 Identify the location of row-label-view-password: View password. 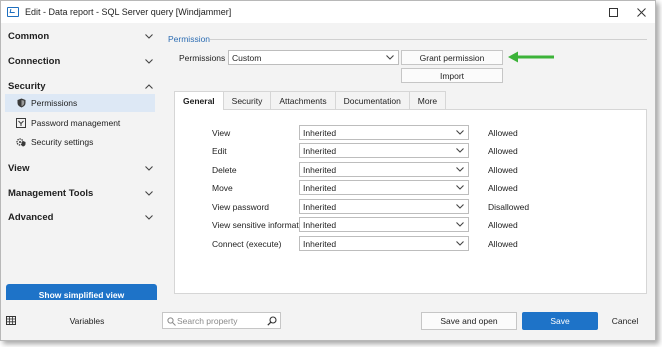
(241, 207).